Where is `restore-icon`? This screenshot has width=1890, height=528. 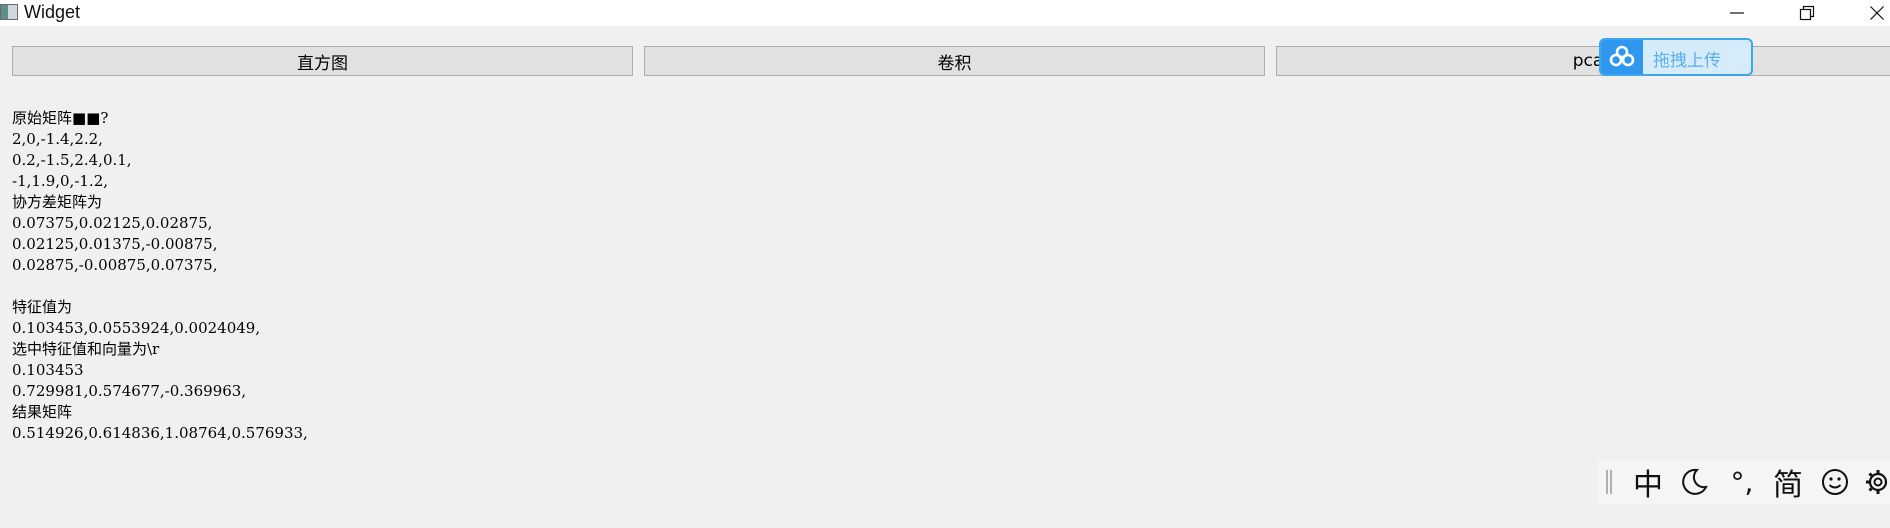
restore-icon is located at coordinates (1807, 13).